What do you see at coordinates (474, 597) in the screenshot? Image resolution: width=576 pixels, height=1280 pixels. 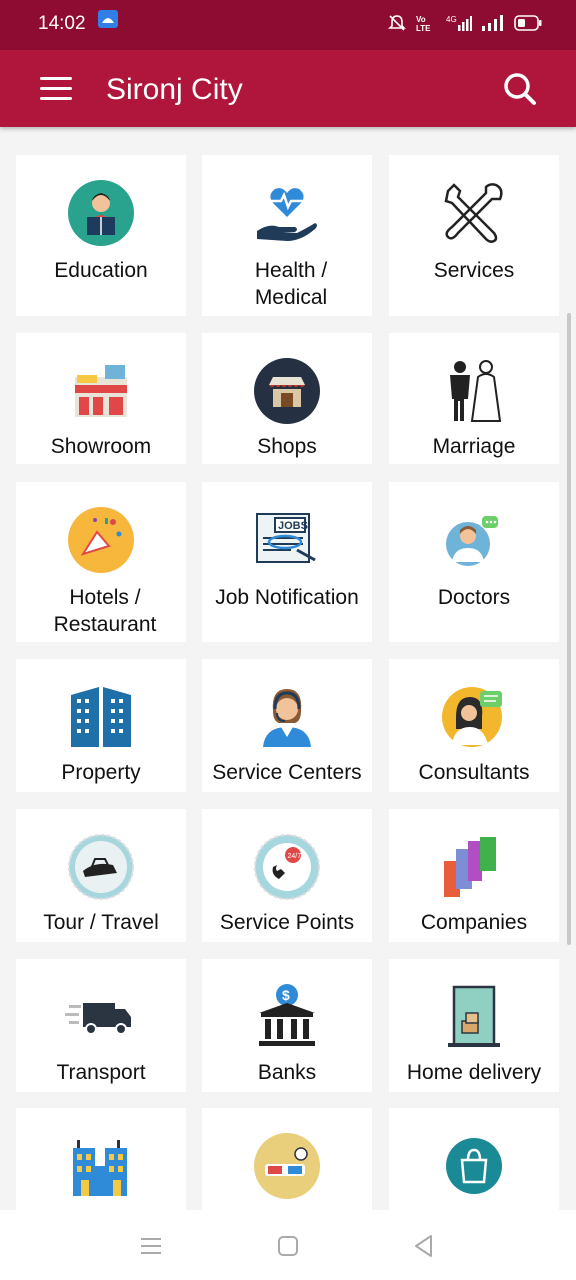 I see `category-label: Doctors` at bounding box center [474, 597].